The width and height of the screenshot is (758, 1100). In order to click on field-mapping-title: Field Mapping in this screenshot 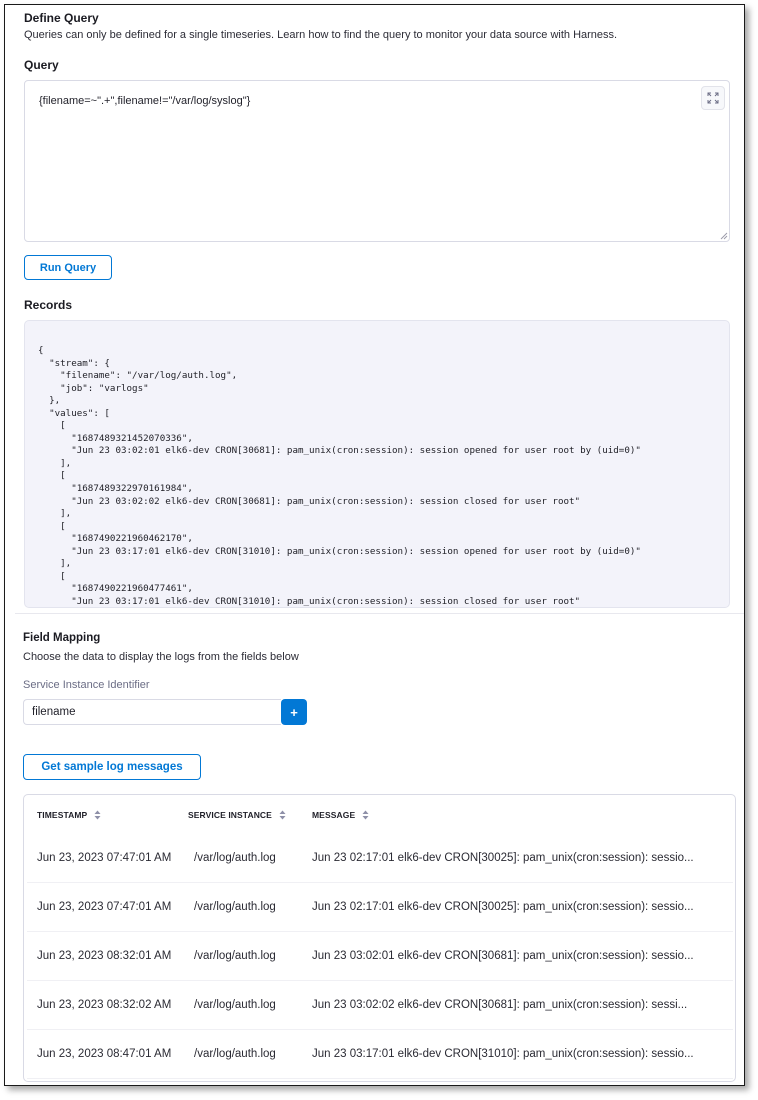, I will do `click(62, 638)`.